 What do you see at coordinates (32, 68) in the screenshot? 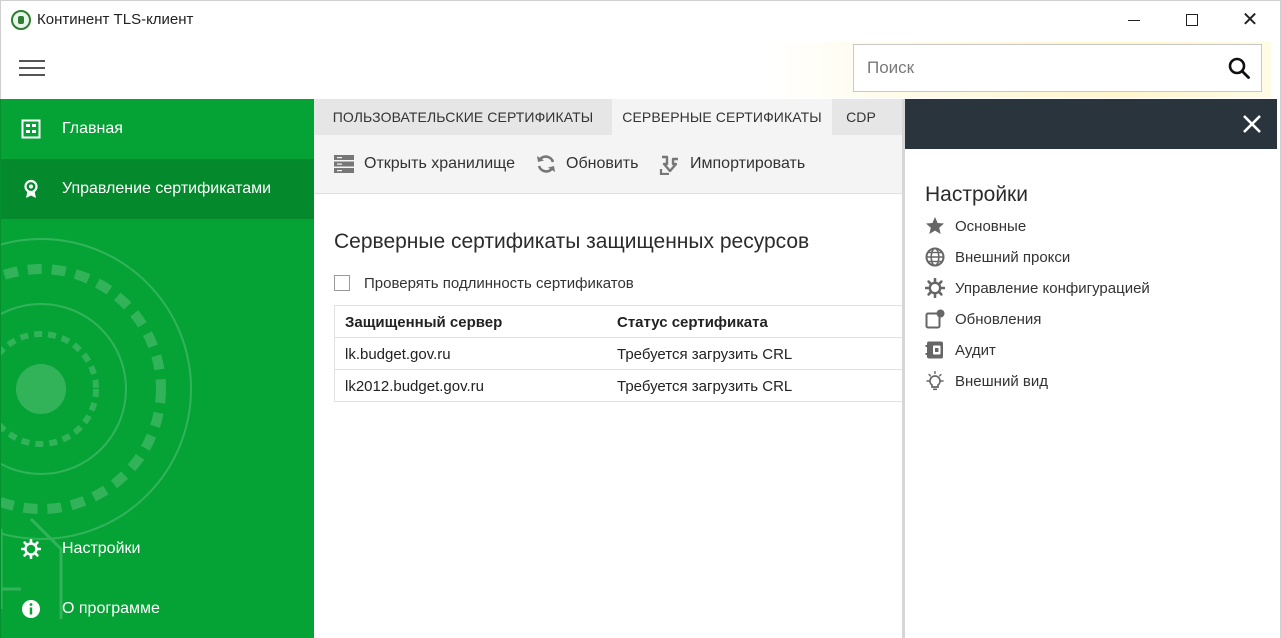
I see `hamburger-menu-icon` at bounding box center [32, 68].